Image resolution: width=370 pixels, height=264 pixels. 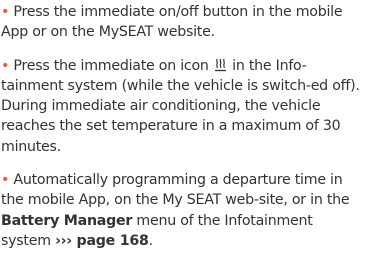 What do you see at coordinates (111, 65) in the screenshot?
I see `item-text-before-icon: Press the immediate on icon` at bounding box center [111, 65].